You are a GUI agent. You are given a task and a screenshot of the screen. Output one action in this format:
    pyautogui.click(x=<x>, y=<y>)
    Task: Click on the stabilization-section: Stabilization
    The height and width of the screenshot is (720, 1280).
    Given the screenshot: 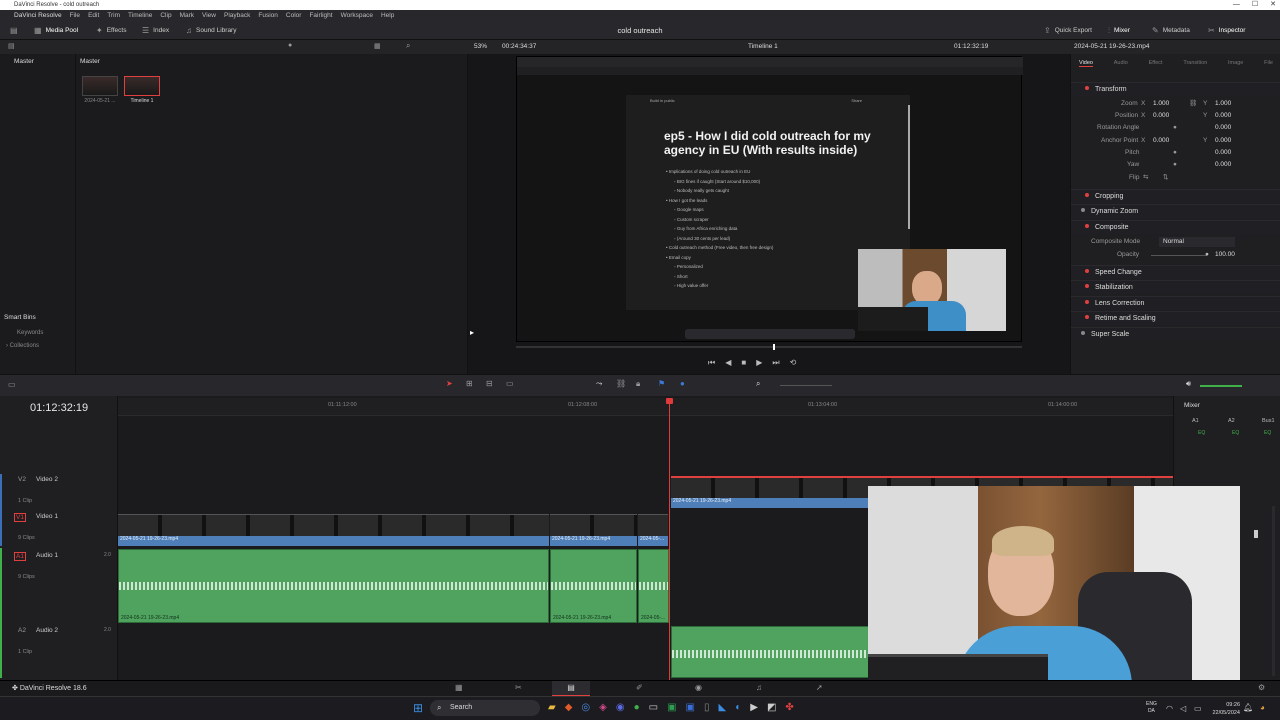 What is the action you would take?
    pyautogui.click(x=1175, y=287)
    